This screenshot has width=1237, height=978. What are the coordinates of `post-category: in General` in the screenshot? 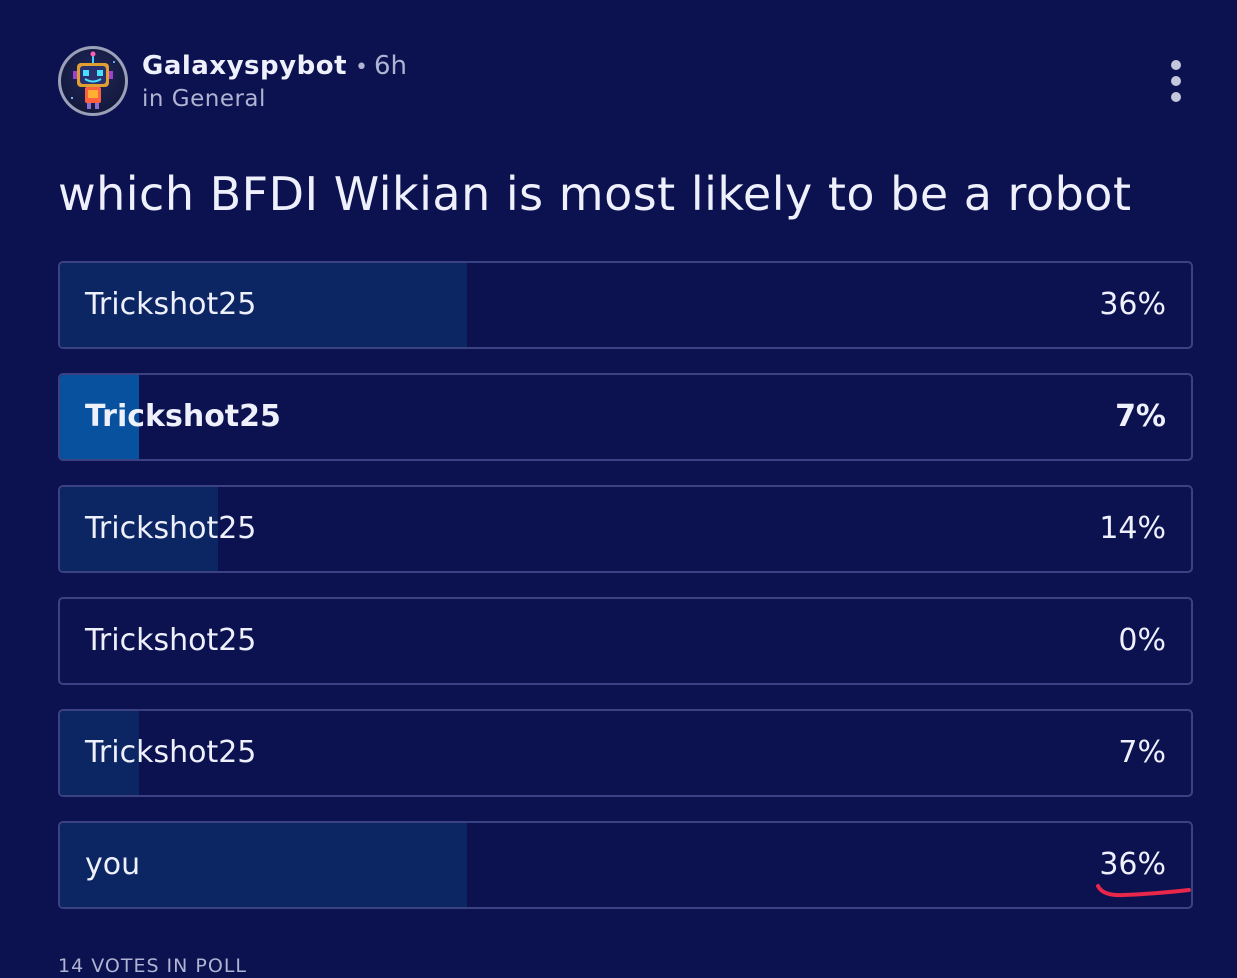 It's located at (274, 99).